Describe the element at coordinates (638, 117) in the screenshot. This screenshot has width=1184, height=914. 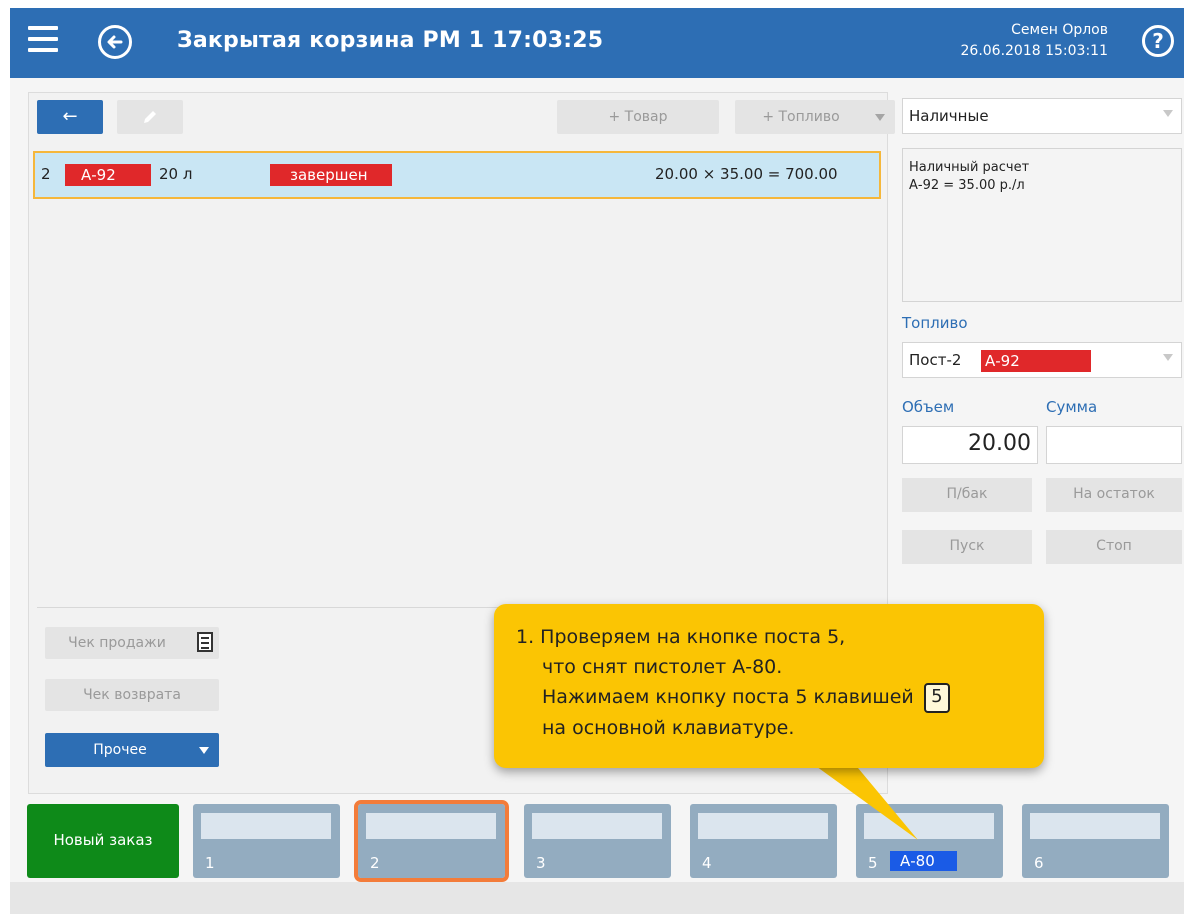
I see `add-product-button: + Товар` at that location.